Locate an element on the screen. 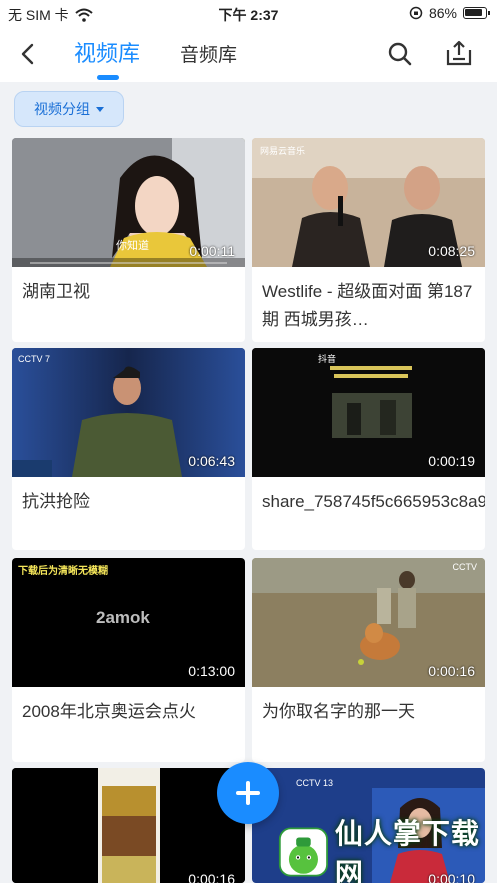 This screenshot has height=883, width=497. cactus-logo-icon is located at coordinates (303, 851).